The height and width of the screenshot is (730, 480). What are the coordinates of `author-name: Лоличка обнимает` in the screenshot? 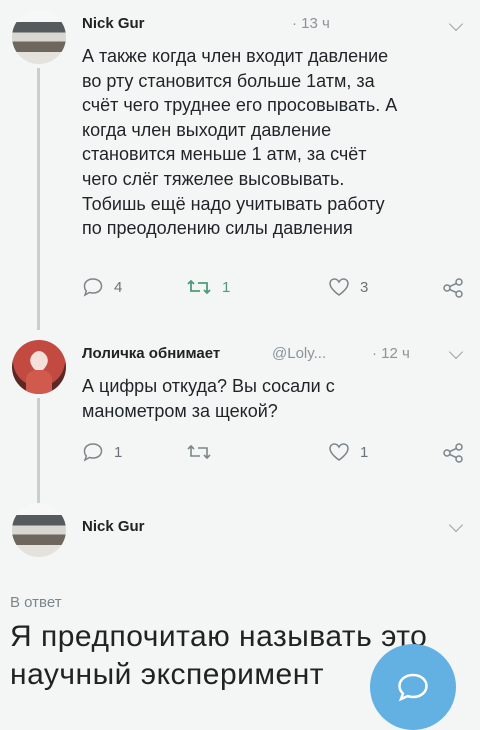 It's located at (151, 353).